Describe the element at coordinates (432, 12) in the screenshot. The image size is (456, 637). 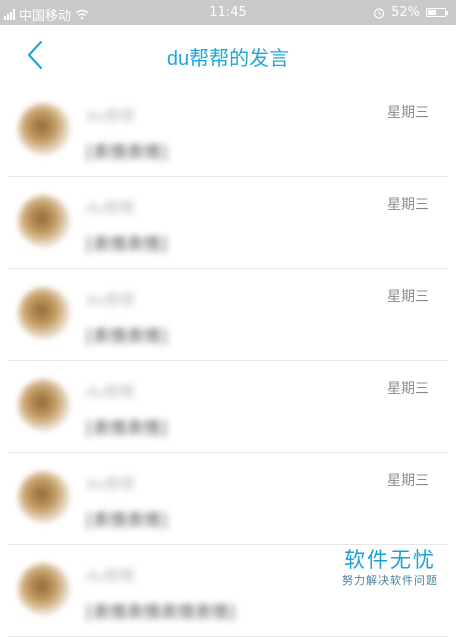
I see `battery-fill` at that location.